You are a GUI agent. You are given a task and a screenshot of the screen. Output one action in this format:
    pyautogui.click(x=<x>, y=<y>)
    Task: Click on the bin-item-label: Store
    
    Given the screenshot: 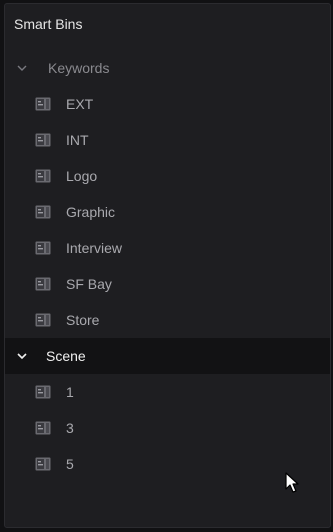 What is the action you would take?
    pyautogui.click(x=83, y=320)
    